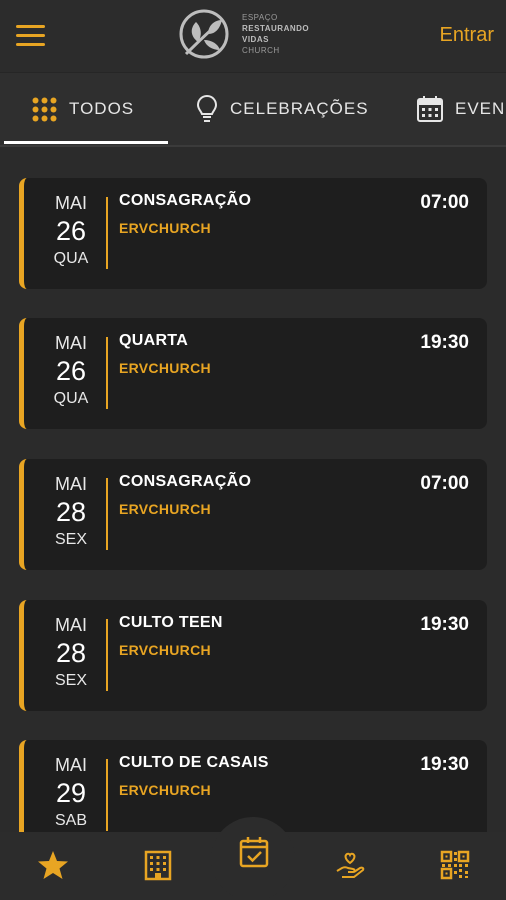 Image resolution: width=506 pixels, height=900 pixels. I want to click on logo-wordmark: ESPAÇO RESTAURANDO VIDAS CHURCH, so click(275, 34).